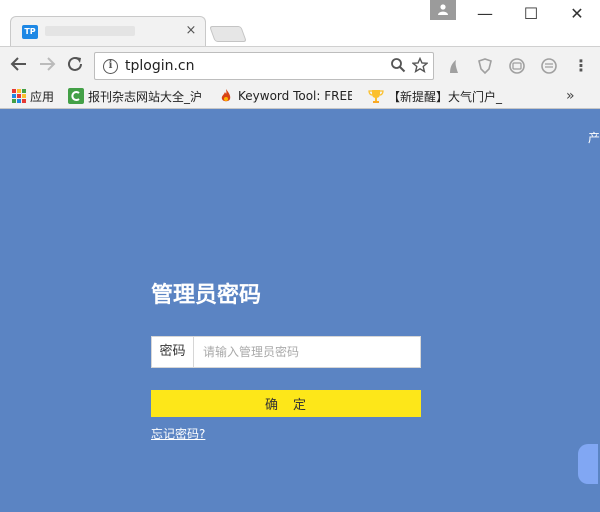 The height and width of the screenshot is (512, 600). What do you see at coordinates (581, 66) in the screenshot?
I see `menu-dots-icon: ⋮` at bounding box center [581, 66].